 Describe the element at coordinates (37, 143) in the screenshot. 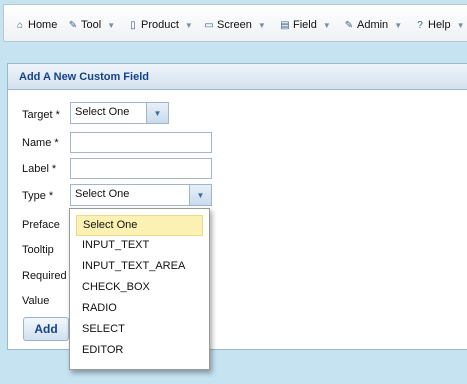

I see `name-label-text: Name` at that location.